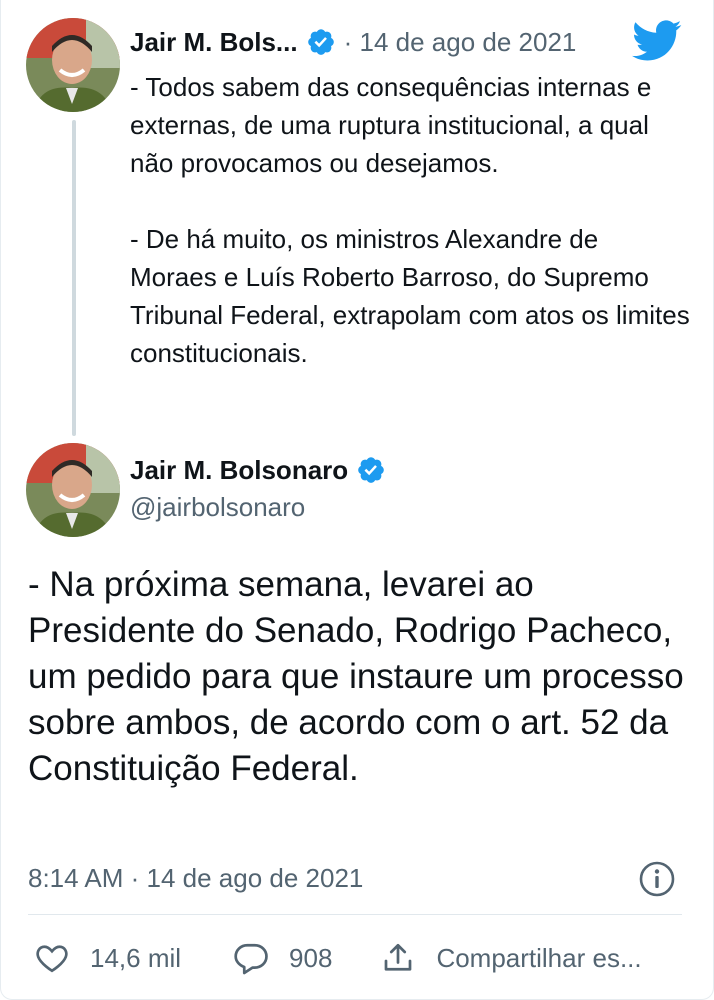  What do you see at coordinates (217, 507) in the screenshot?
I see `main-author-handle: @jairbolsonaro` at bounding box center [217, 507].